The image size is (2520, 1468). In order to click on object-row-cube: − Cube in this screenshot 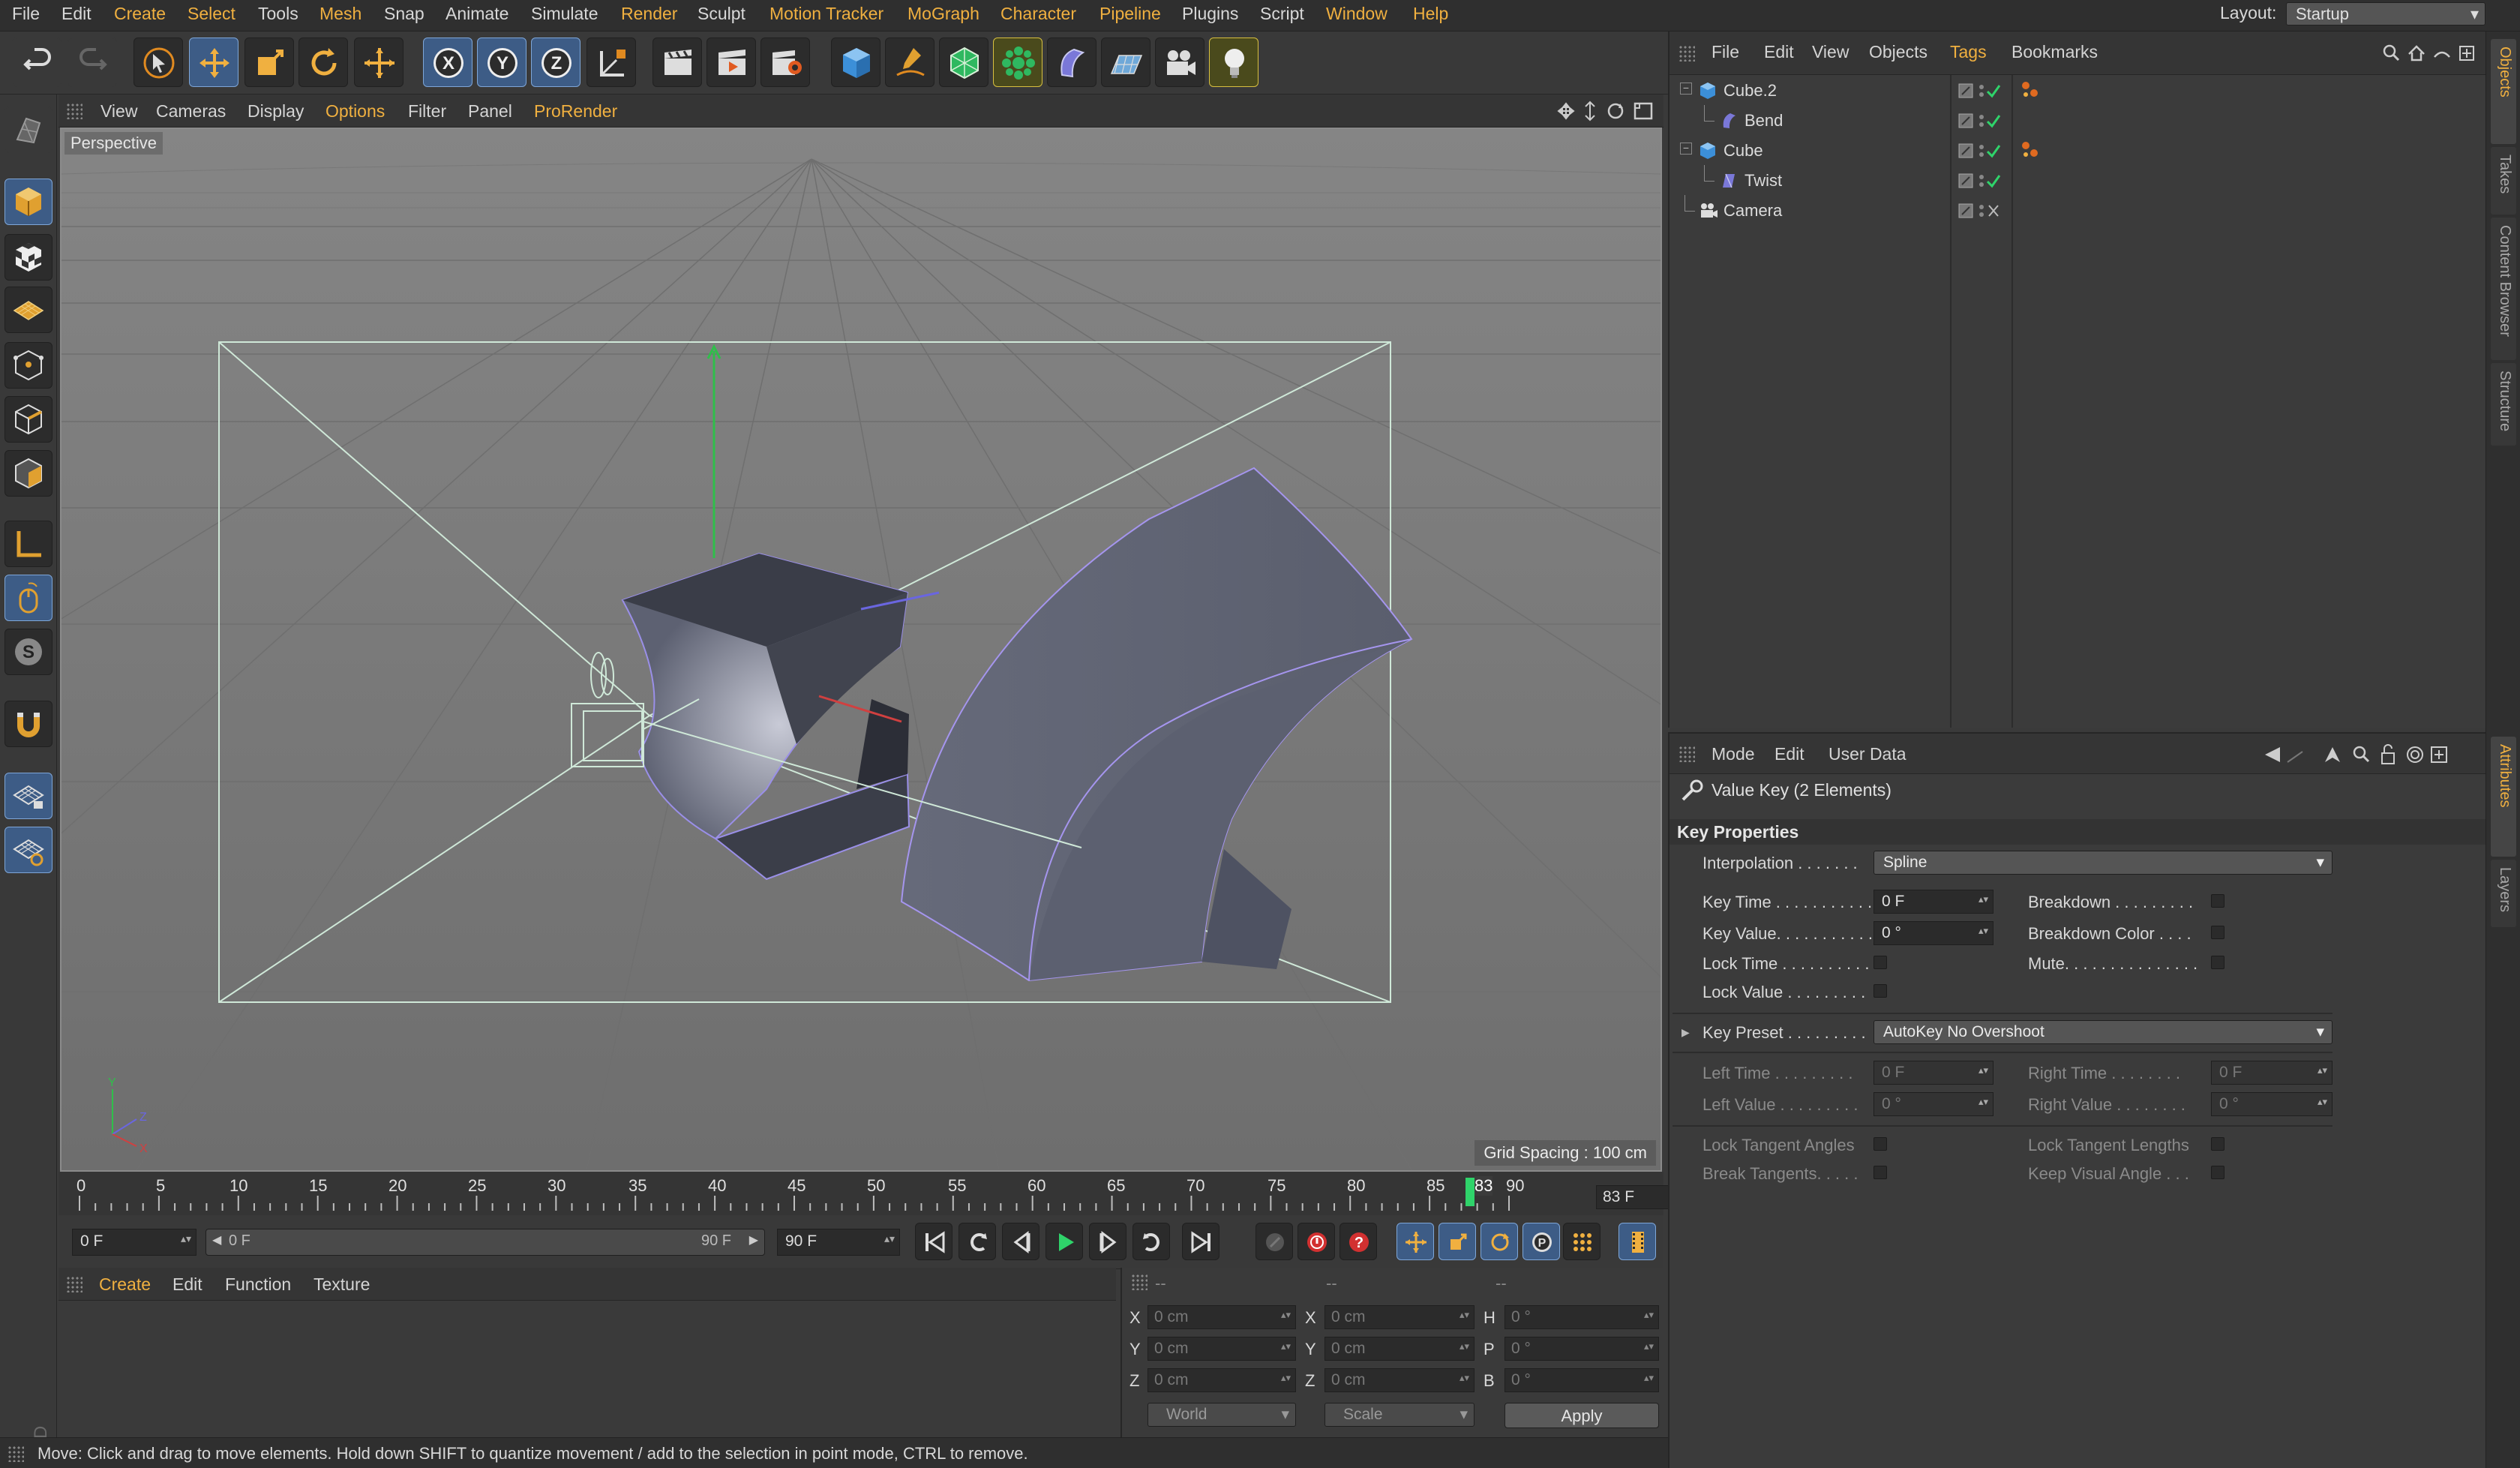, I will do `click(2078, 150)`.